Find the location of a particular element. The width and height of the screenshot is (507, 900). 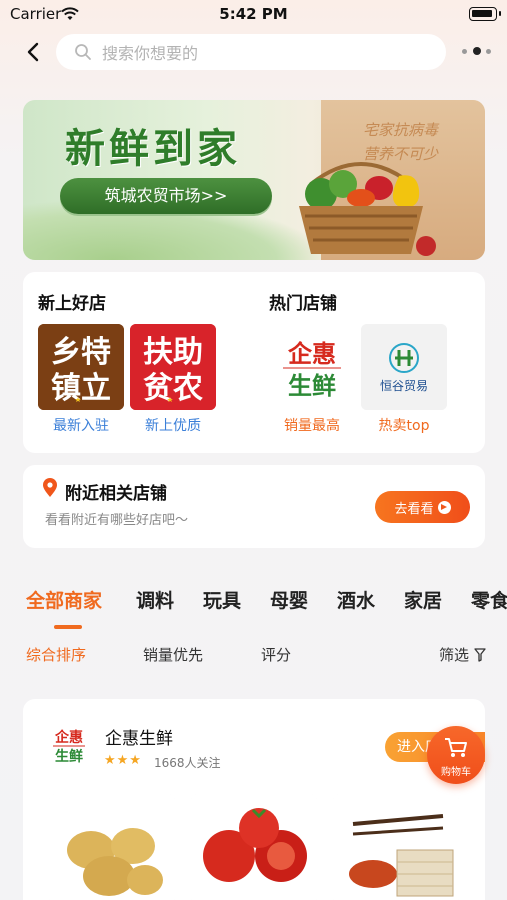

product-thumb-potato is located at coordinates (112, 847).